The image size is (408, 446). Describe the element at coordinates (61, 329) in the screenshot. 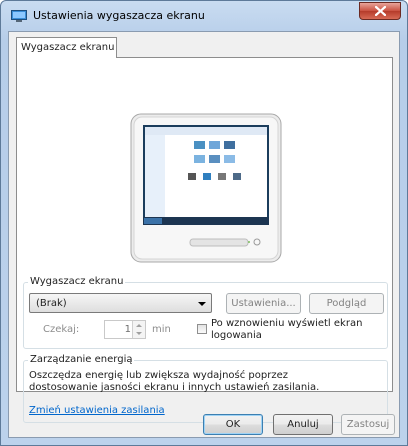

I see `wait-label: Czekaj:` at that location.